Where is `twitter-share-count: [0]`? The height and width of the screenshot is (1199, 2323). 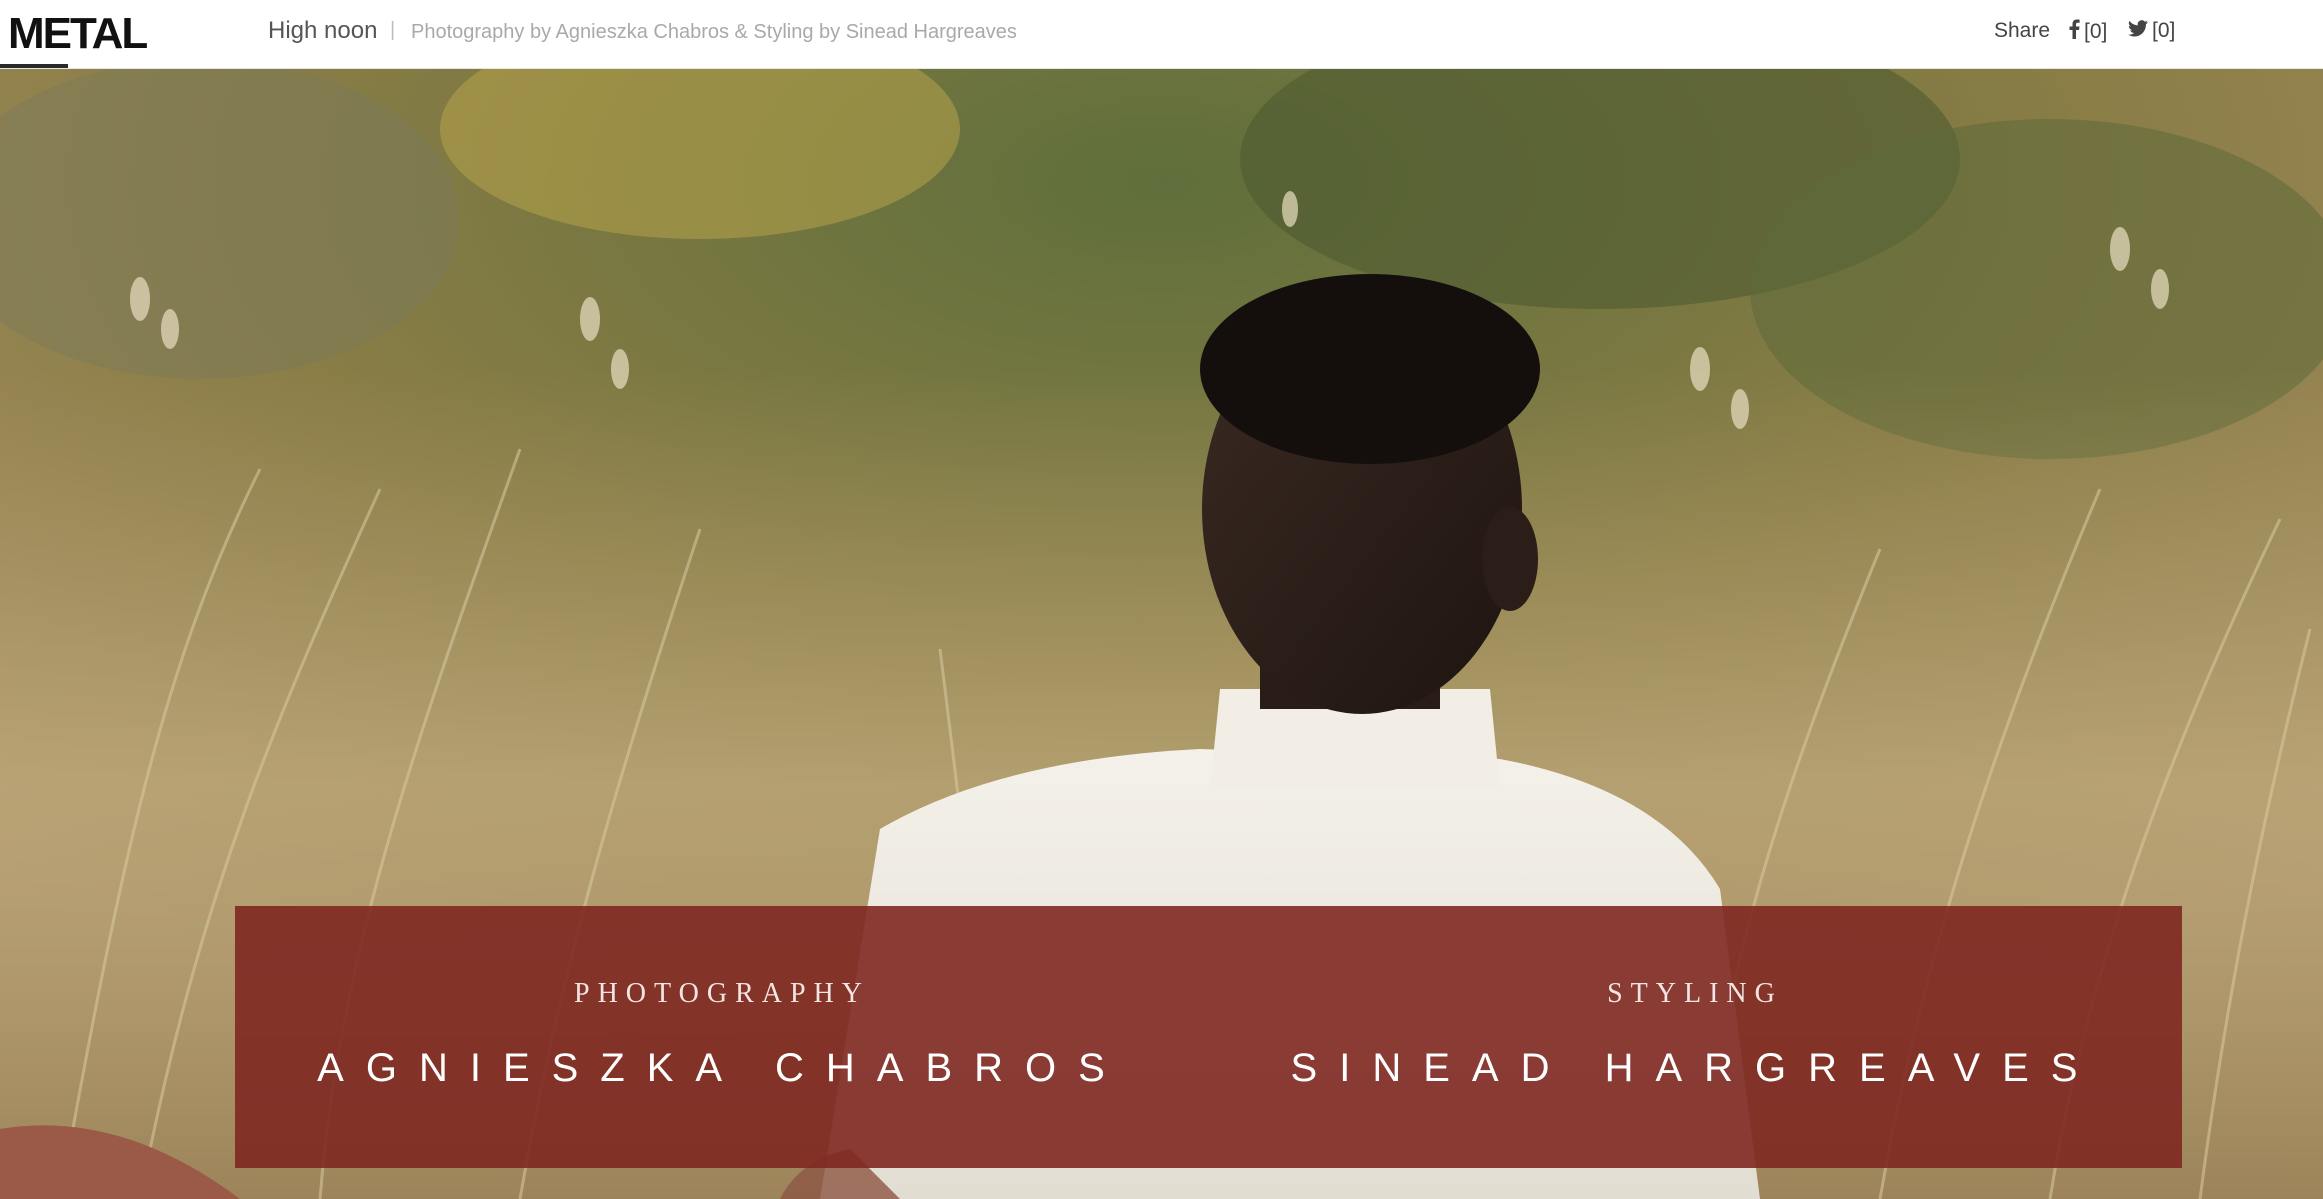 twitter-share-count: [0] is located at coordinates (2164, 30).